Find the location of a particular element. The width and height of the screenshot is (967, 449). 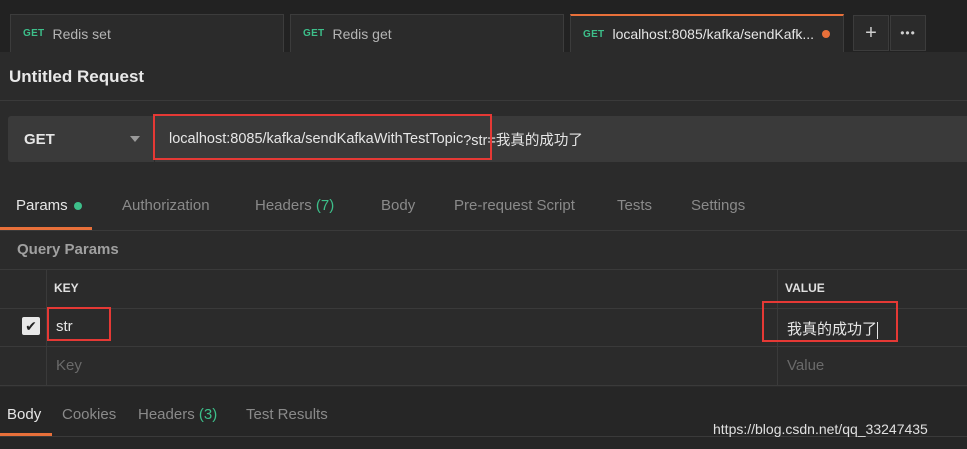

value-highlight-box is located at coordinates (830, 321).